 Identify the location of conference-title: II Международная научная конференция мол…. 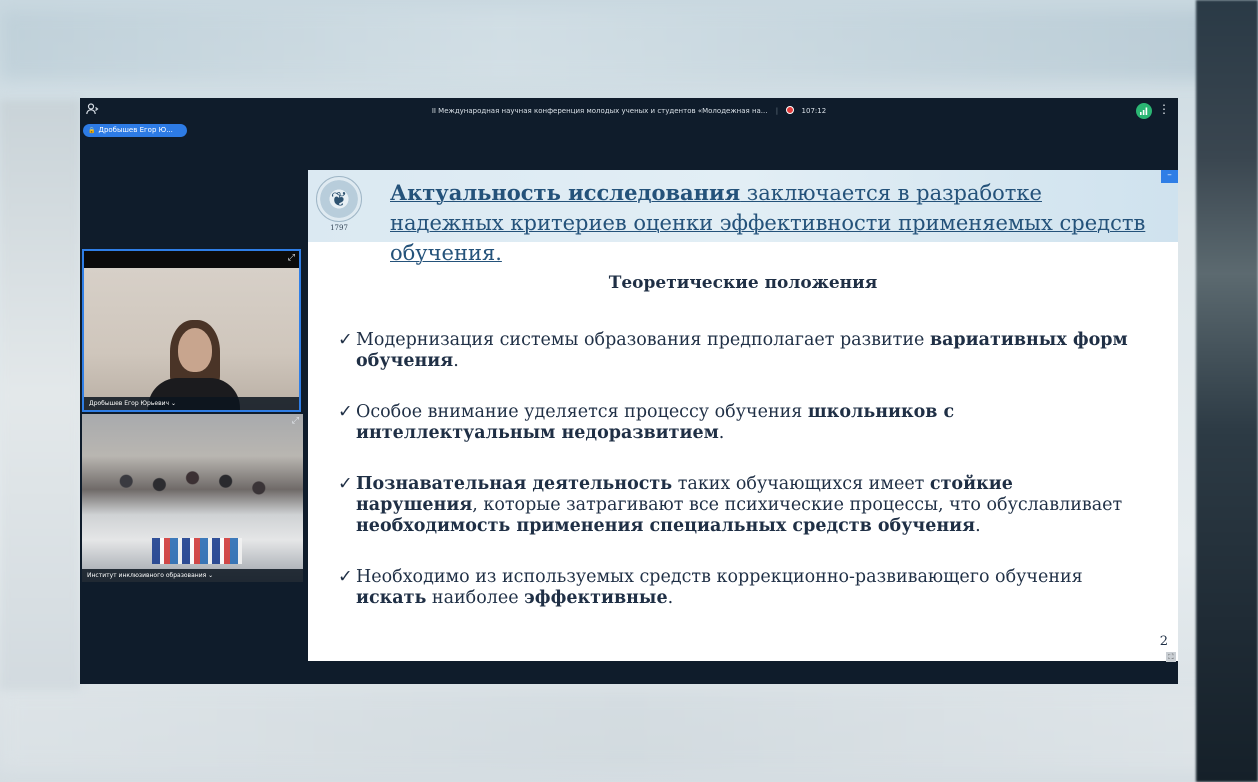
(599, 111).